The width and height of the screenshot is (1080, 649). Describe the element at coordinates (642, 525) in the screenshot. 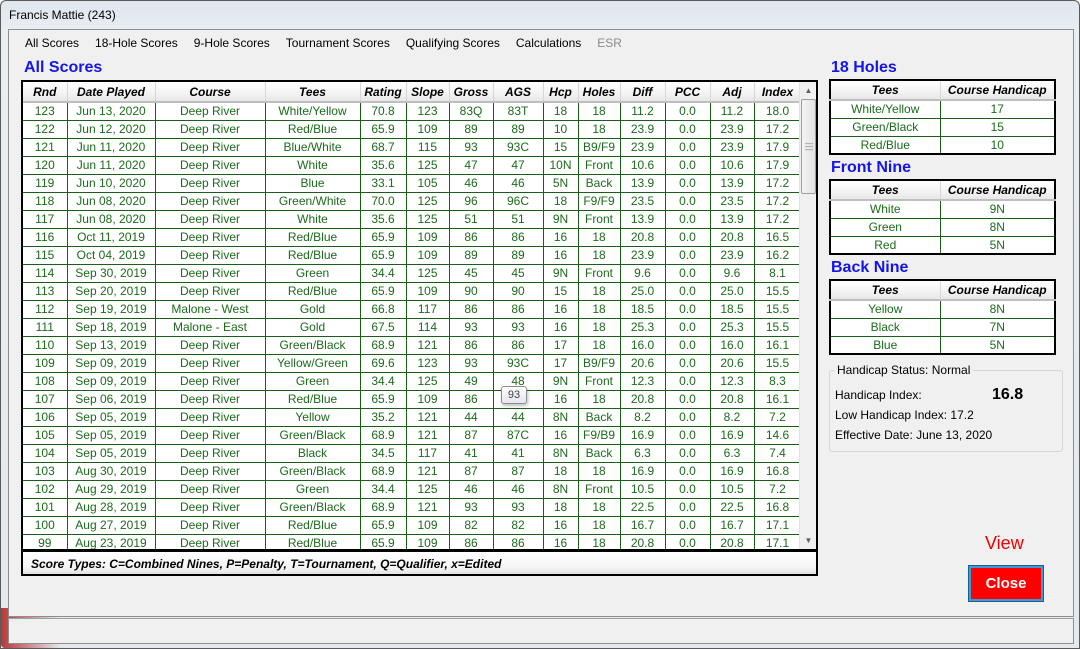

I see `cell-diff: 16.7` at that location.